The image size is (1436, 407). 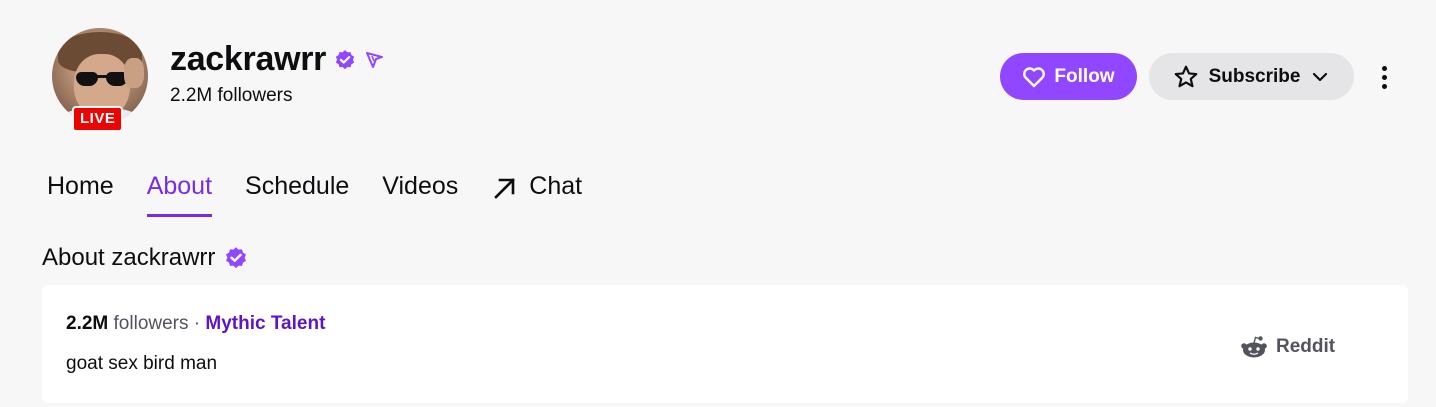 What do you see at coordinates (297, 186) in the screenshot?
I see `tab-label: Schedule` at bounding box center [297, 186].